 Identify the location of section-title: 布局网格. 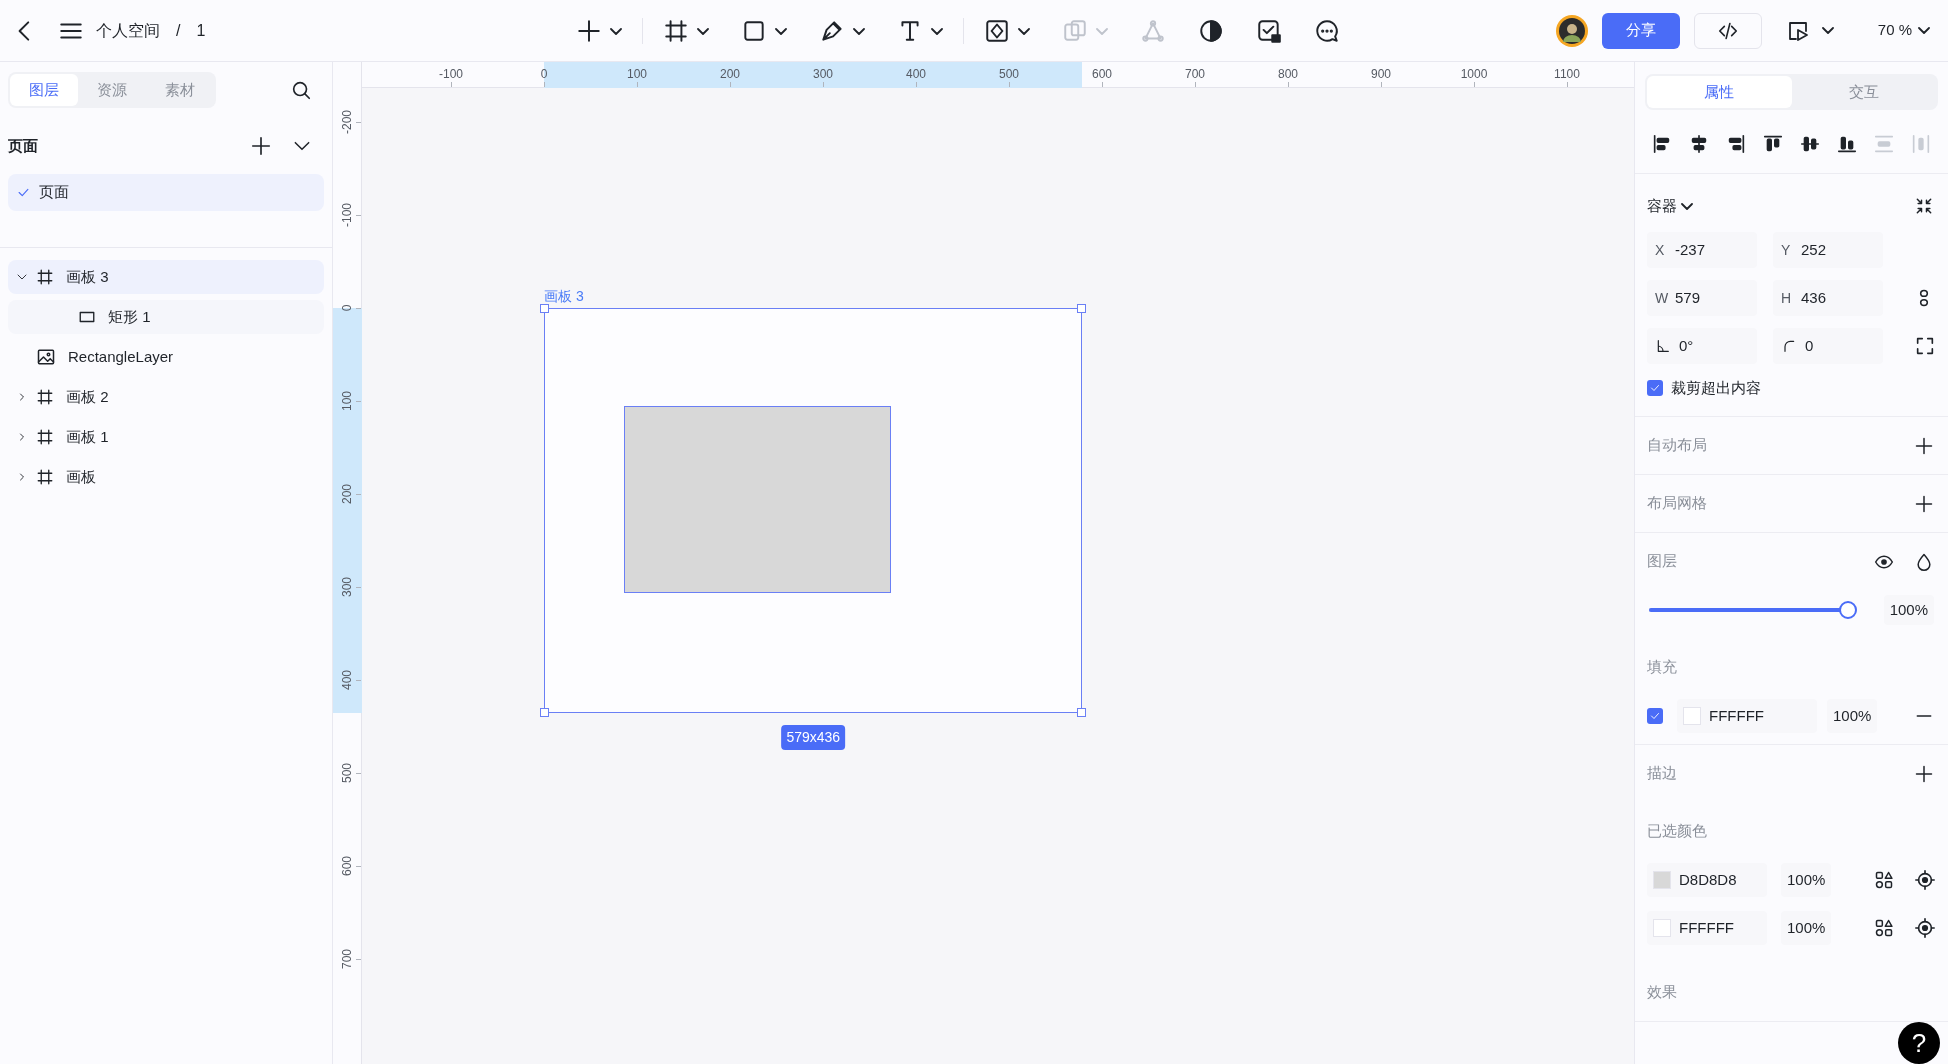
(1677, 503).